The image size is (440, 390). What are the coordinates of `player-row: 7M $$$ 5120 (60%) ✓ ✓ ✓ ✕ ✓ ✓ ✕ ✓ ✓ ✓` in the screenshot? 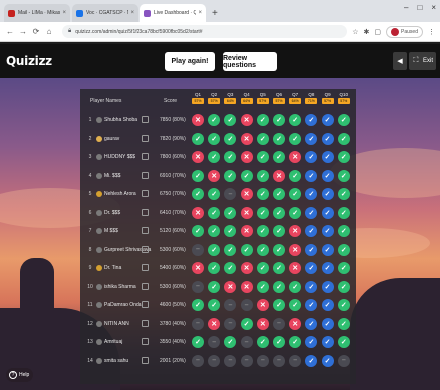 It's located at (218, 231).